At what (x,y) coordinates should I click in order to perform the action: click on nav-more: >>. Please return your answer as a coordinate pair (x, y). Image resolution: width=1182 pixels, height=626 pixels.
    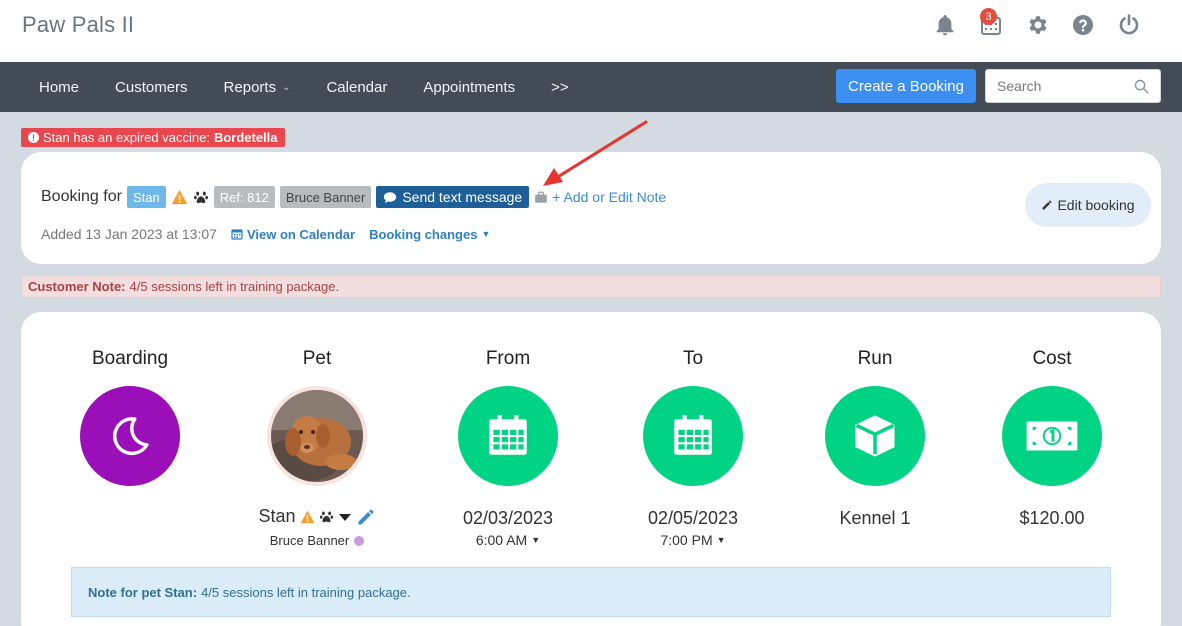
    Looking at the image, I should click on (560, 87).